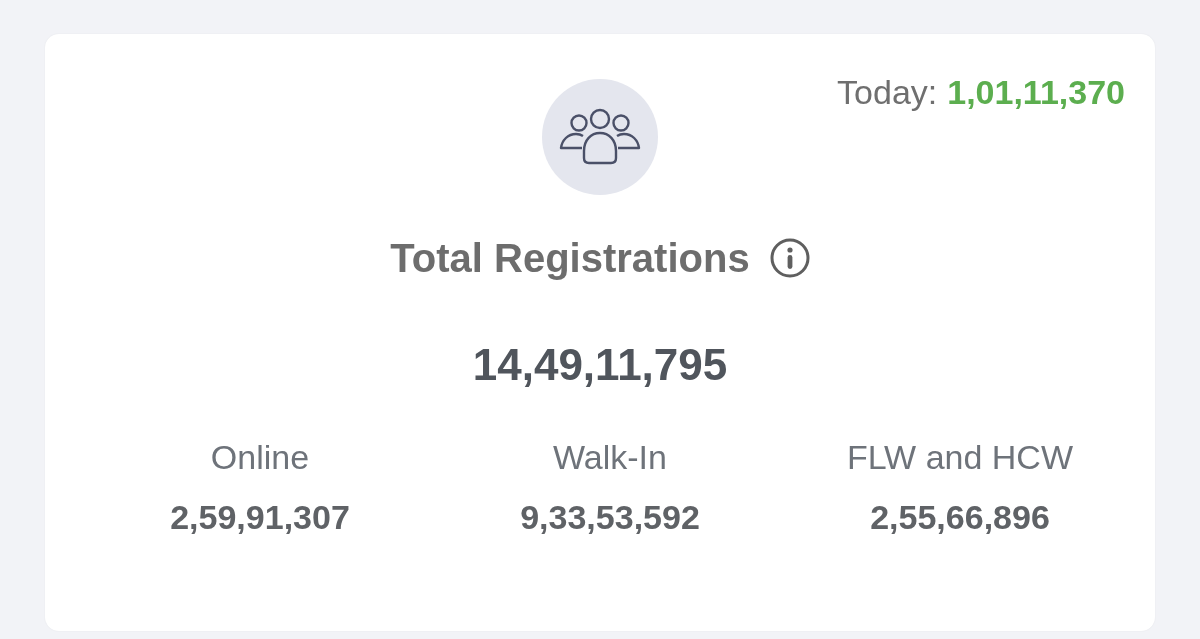  I want to click on total-count: 14,49,11,795, so click(600, 365).